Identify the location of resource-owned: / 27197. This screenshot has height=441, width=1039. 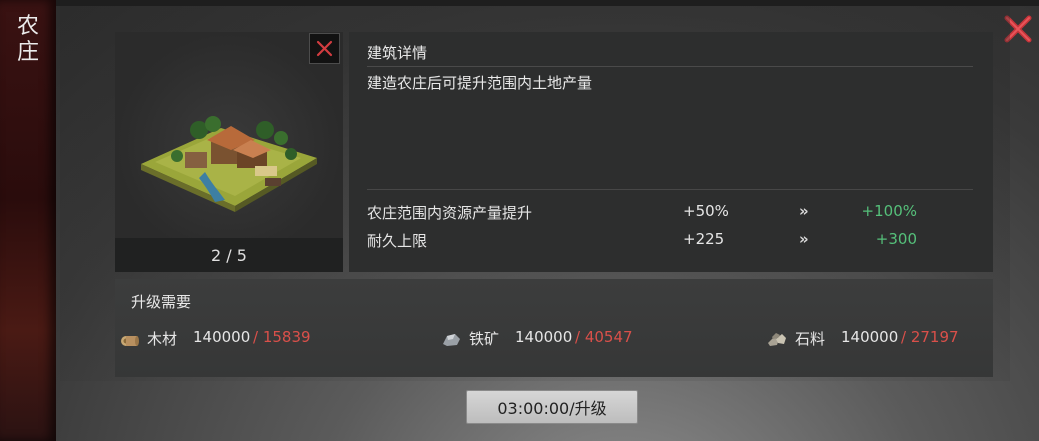
(930, 337).